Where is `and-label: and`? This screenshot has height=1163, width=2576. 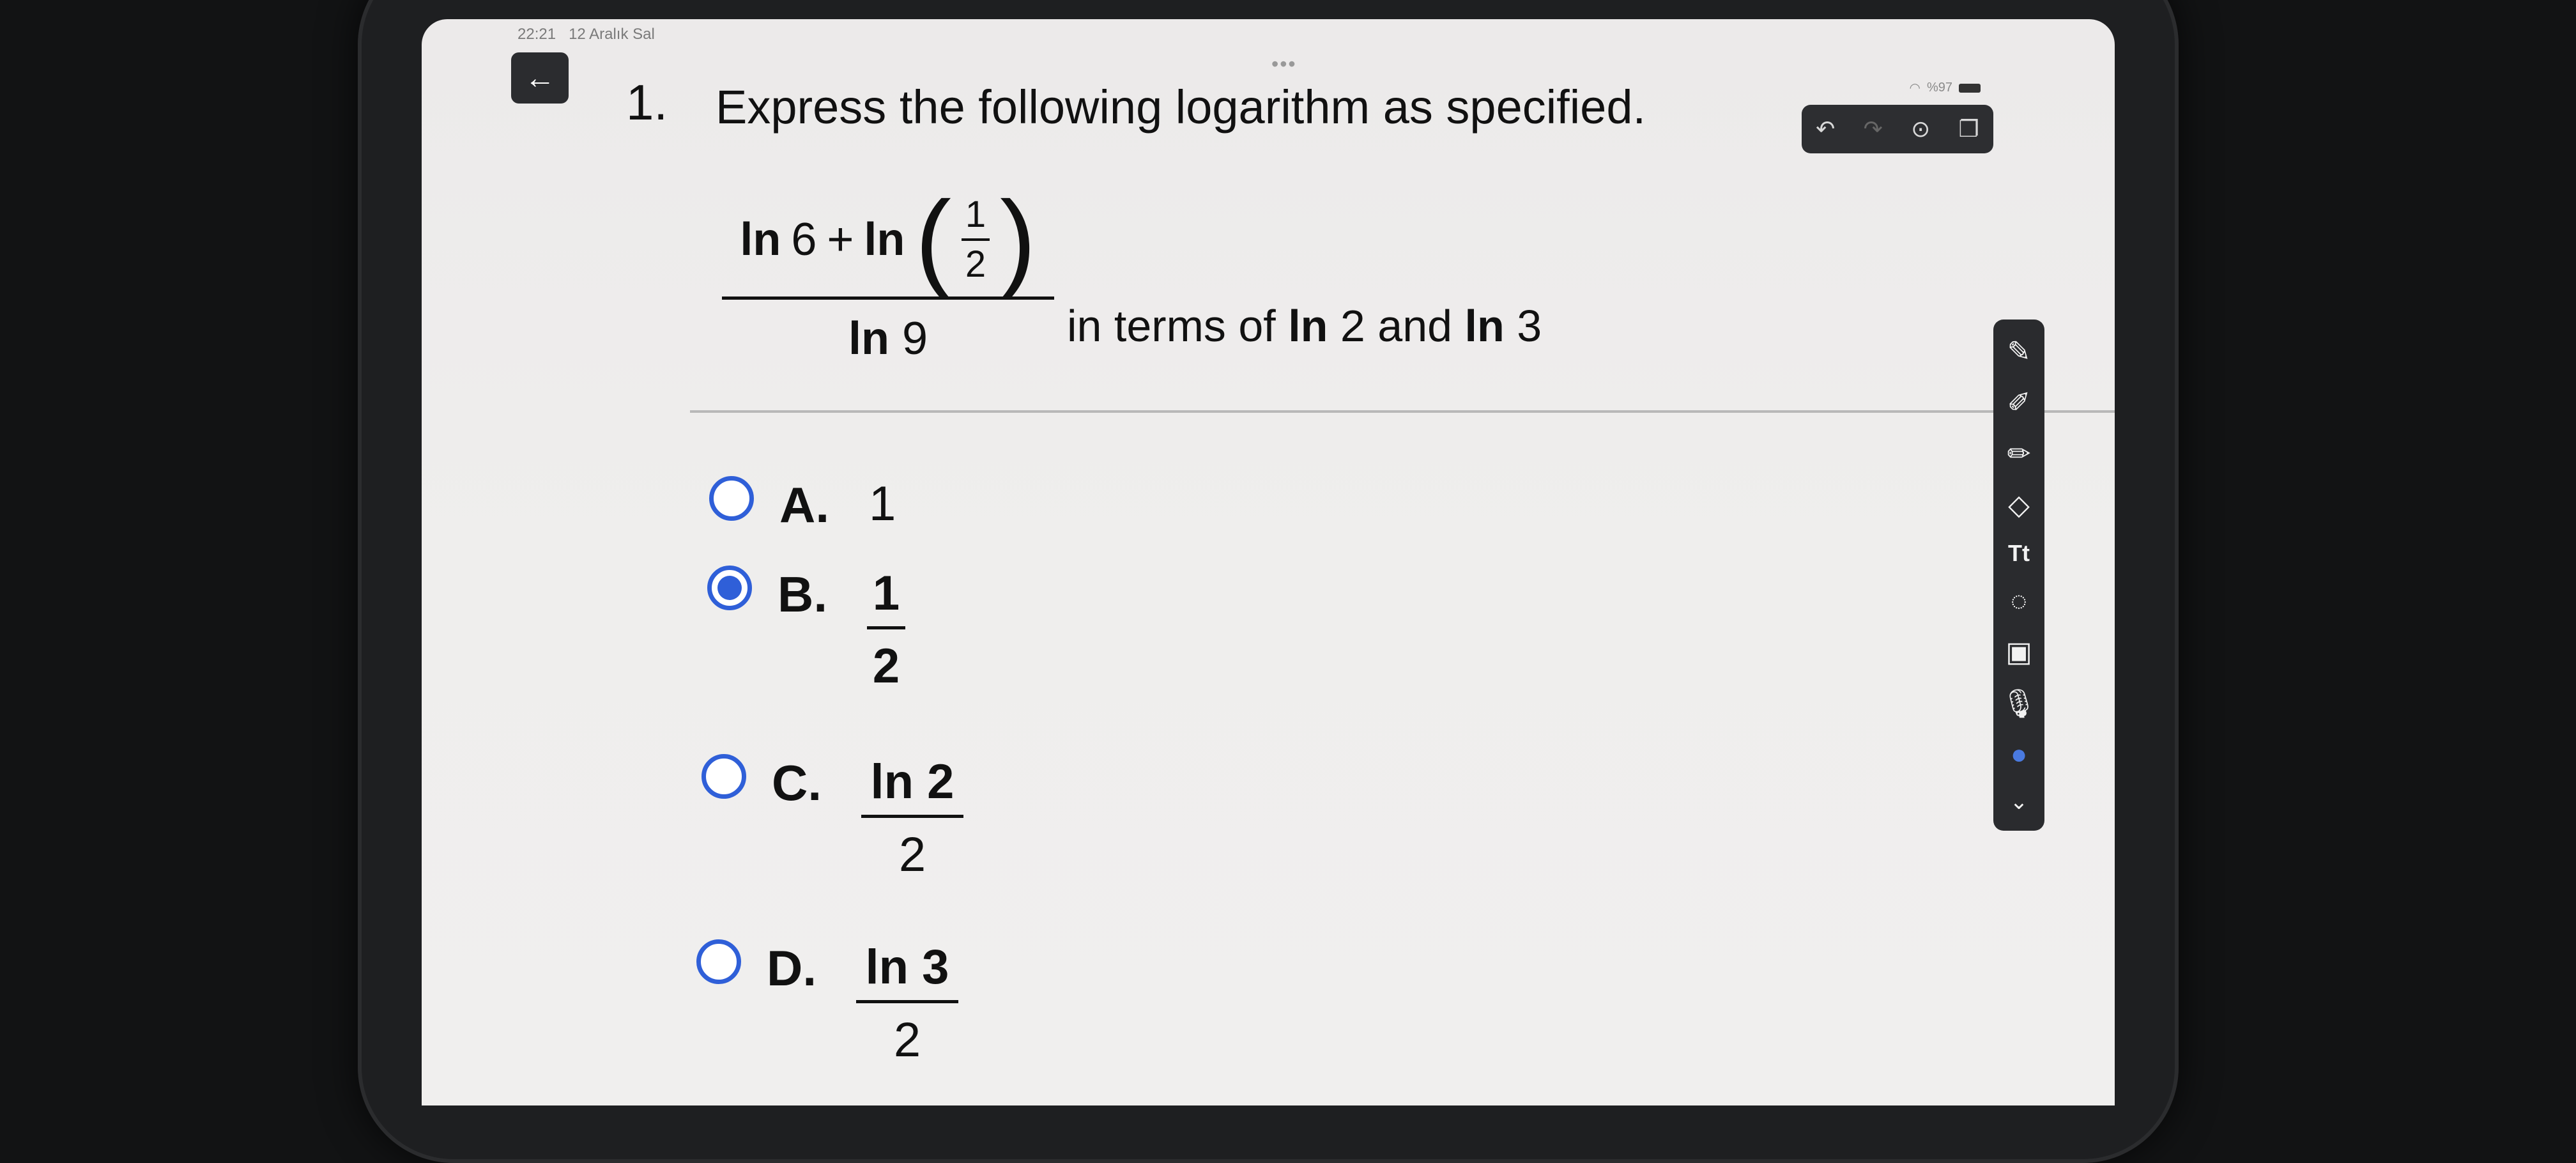 and-label: and is located at coordinates (1415, 326).